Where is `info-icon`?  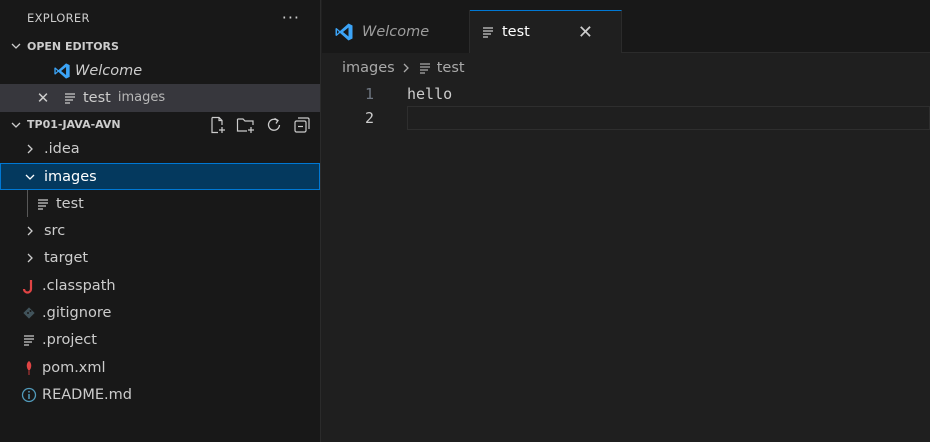 info-icon is located at coordinates (29, 395).